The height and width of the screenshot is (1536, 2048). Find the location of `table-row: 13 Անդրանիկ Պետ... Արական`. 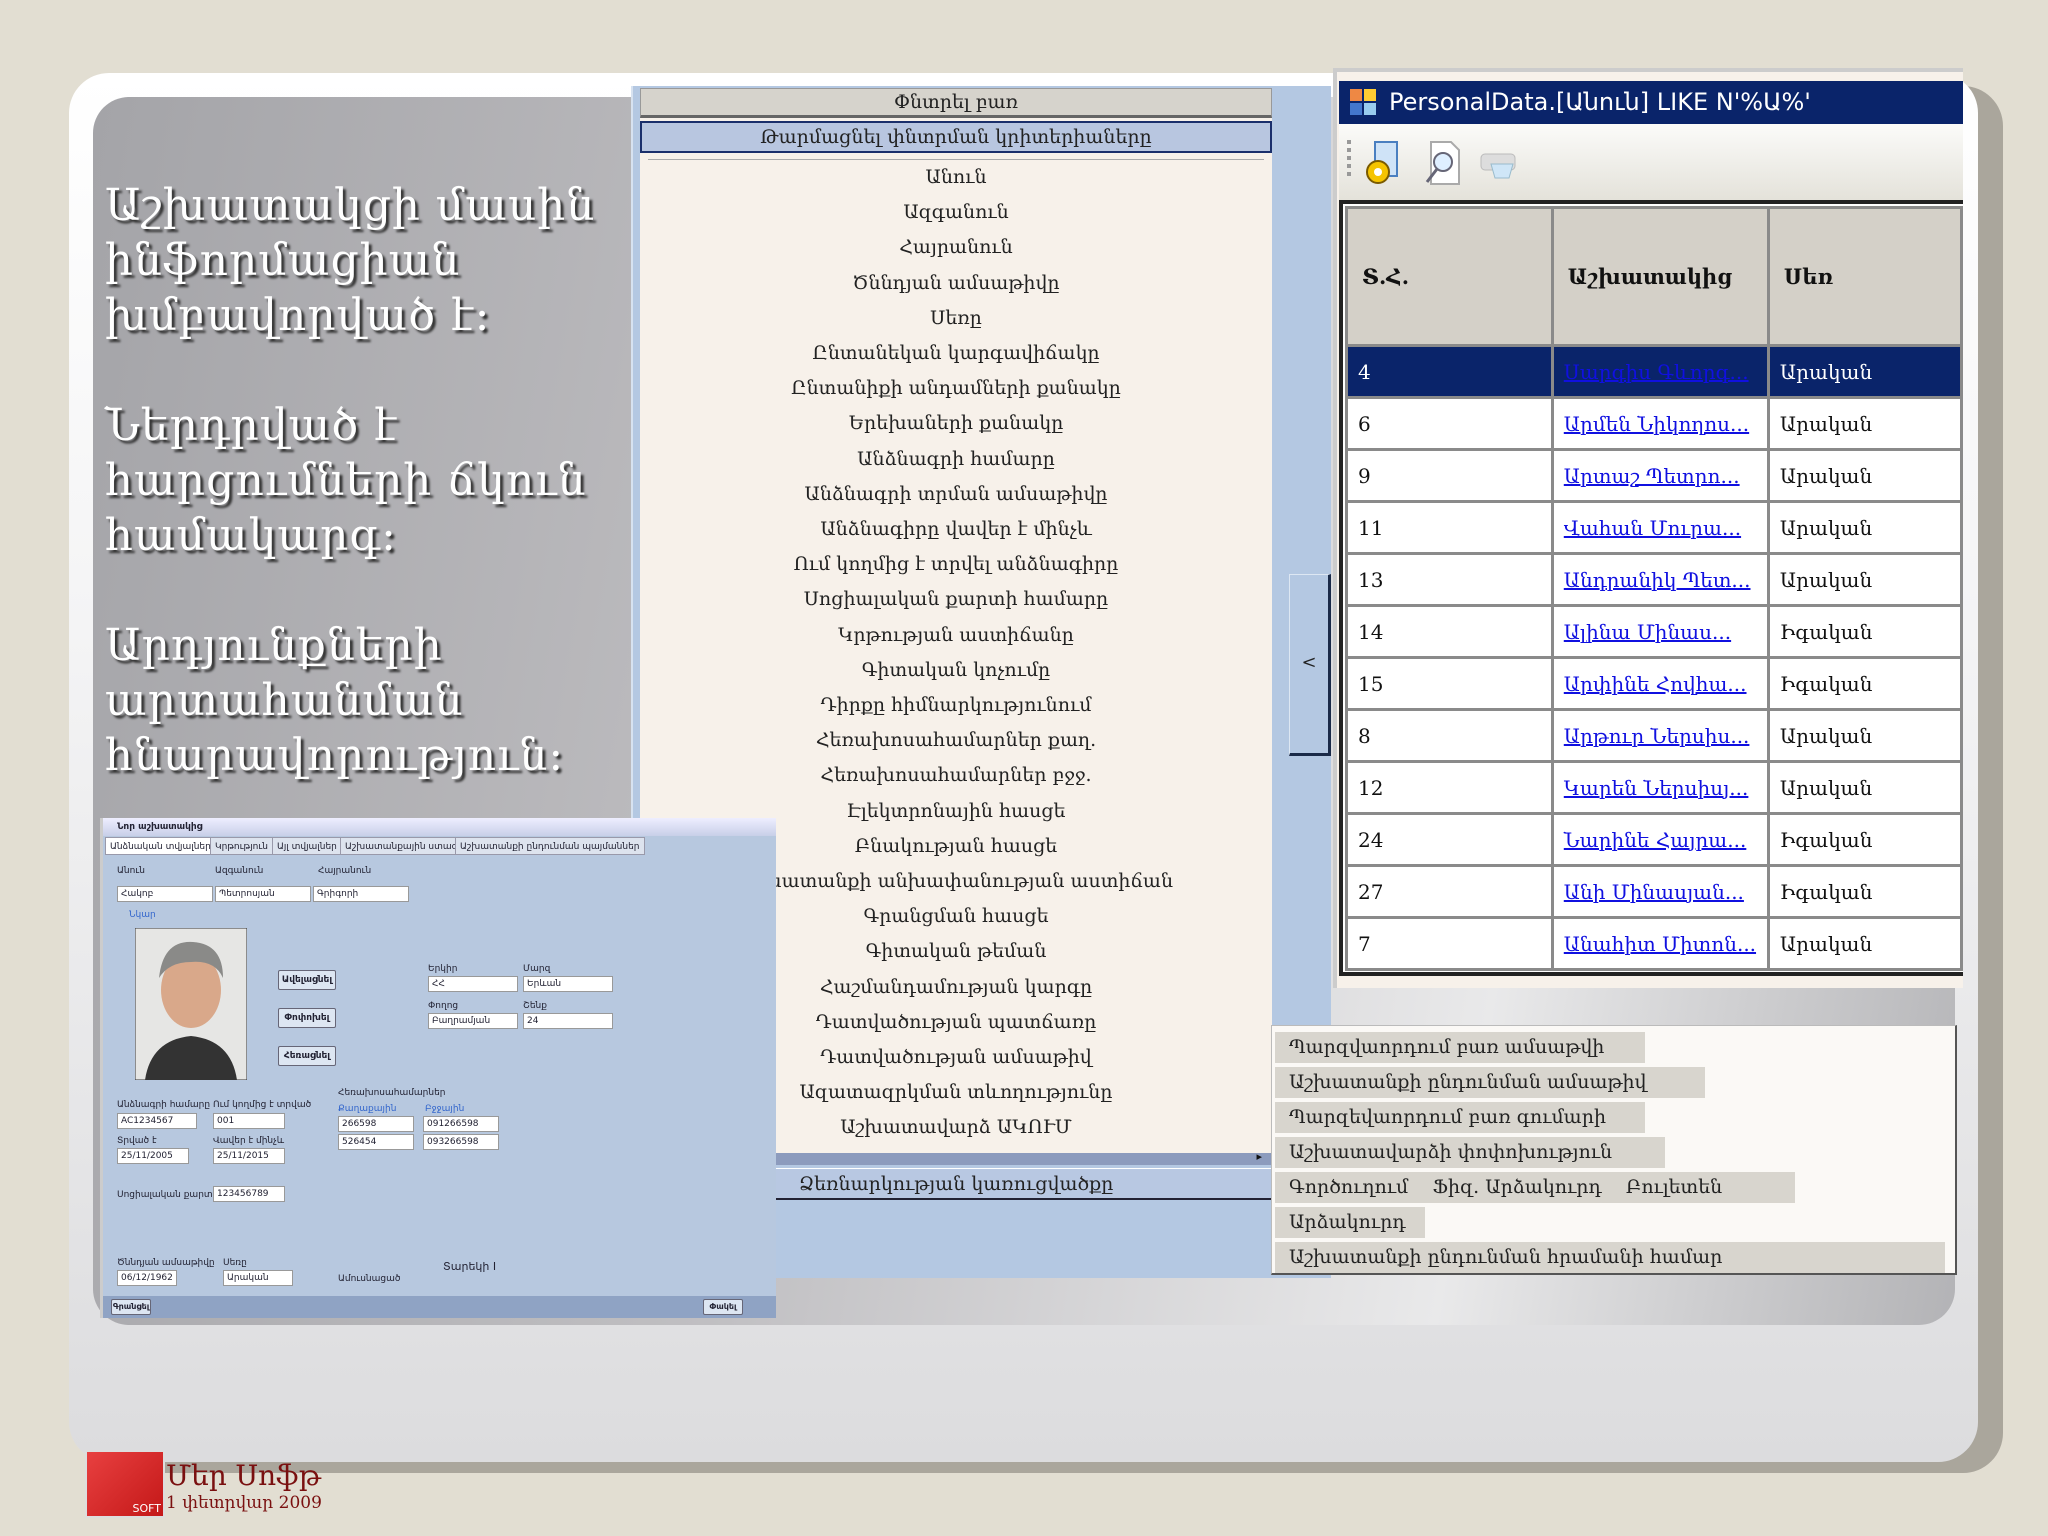

table-row: 13 Անդրանիկ Պետ... Արական is located at coordinates (1654, 579).